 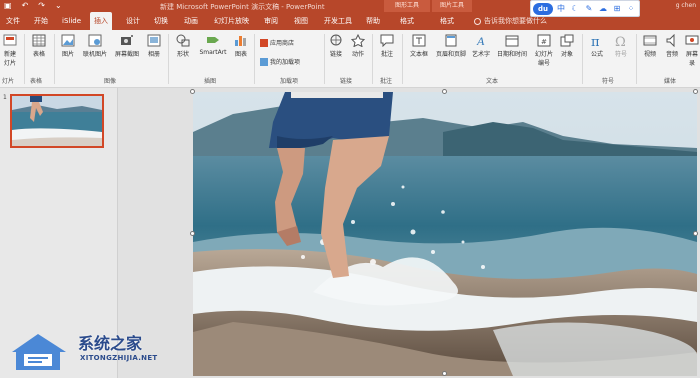 I want to click on resize-handle-left, so click(x=192, y=233).